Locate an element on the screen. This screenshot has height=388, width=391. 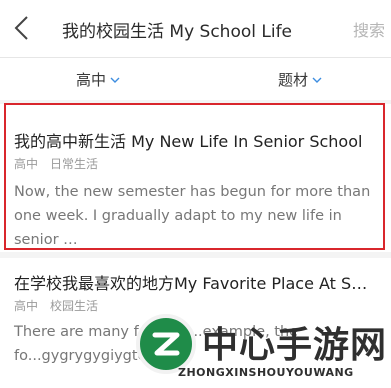
article-meta: 高中 校园生活 is located at coordinates (56, 305).